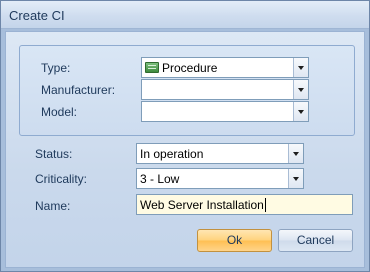 The height and width of the screenshot is (272, 370). I want to click on name-label: Name:, so click(53, 206).